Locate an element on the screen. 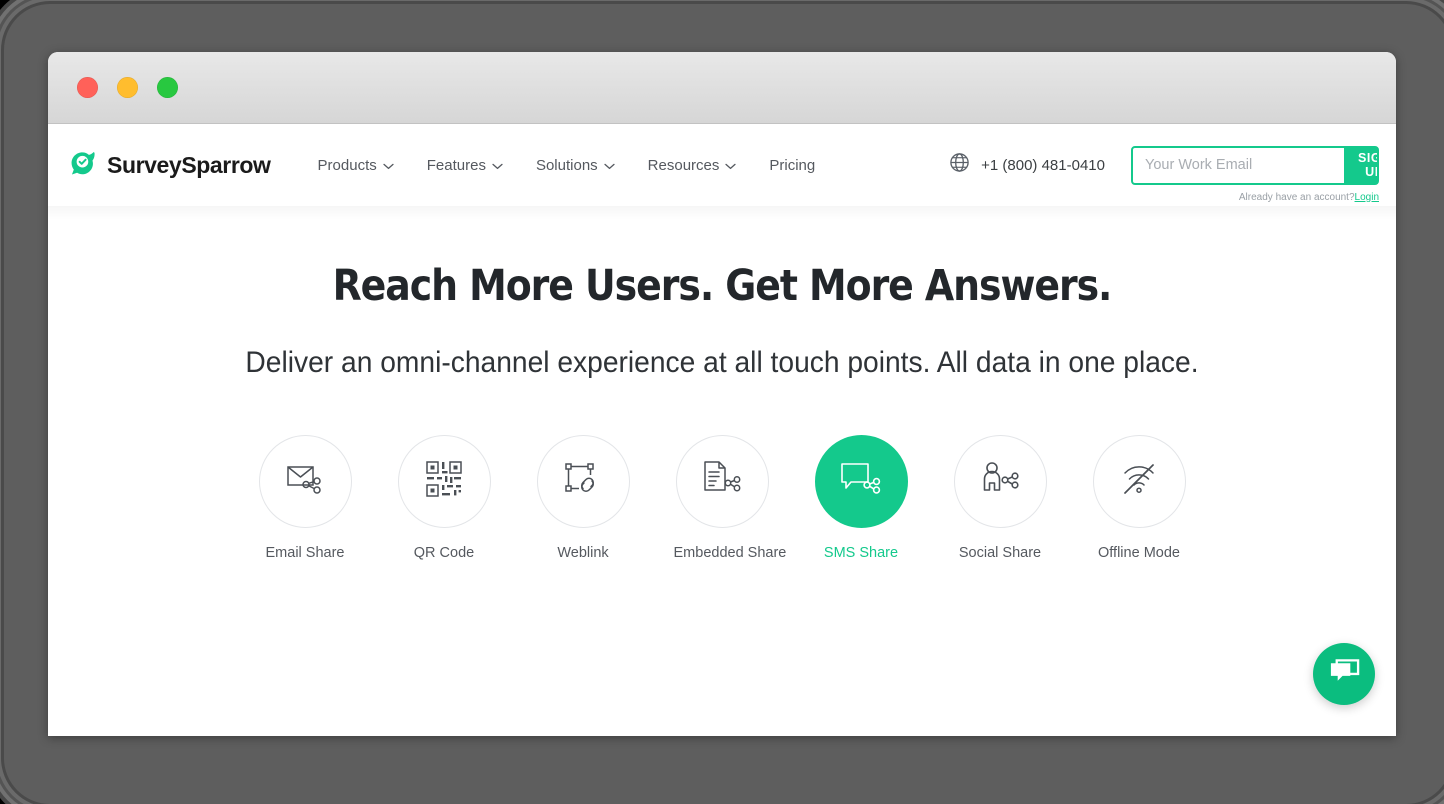 Image resolution: width=1444 pixels, height=804 pixels. sign-up-button: SIGN UP is located at coordinates (1360, 165).